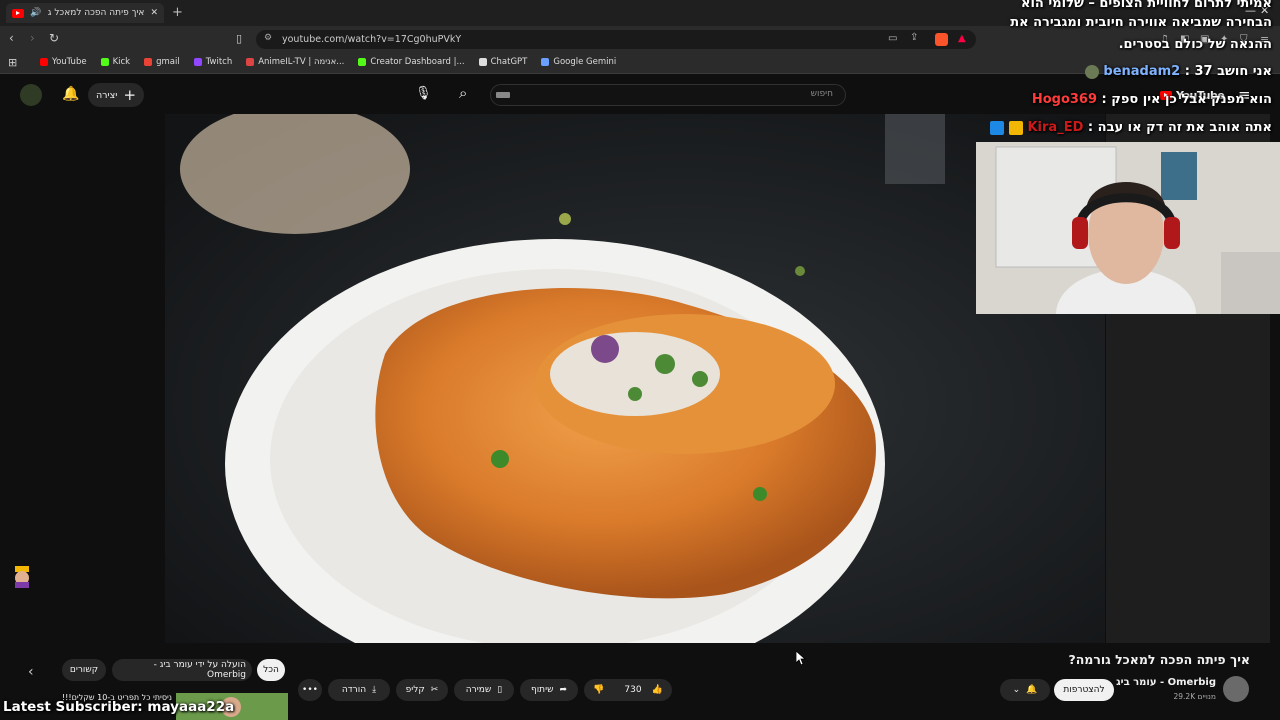 This screenshot has height=720, width=1280. I want to click on like-count: 730, so click(632, 690).